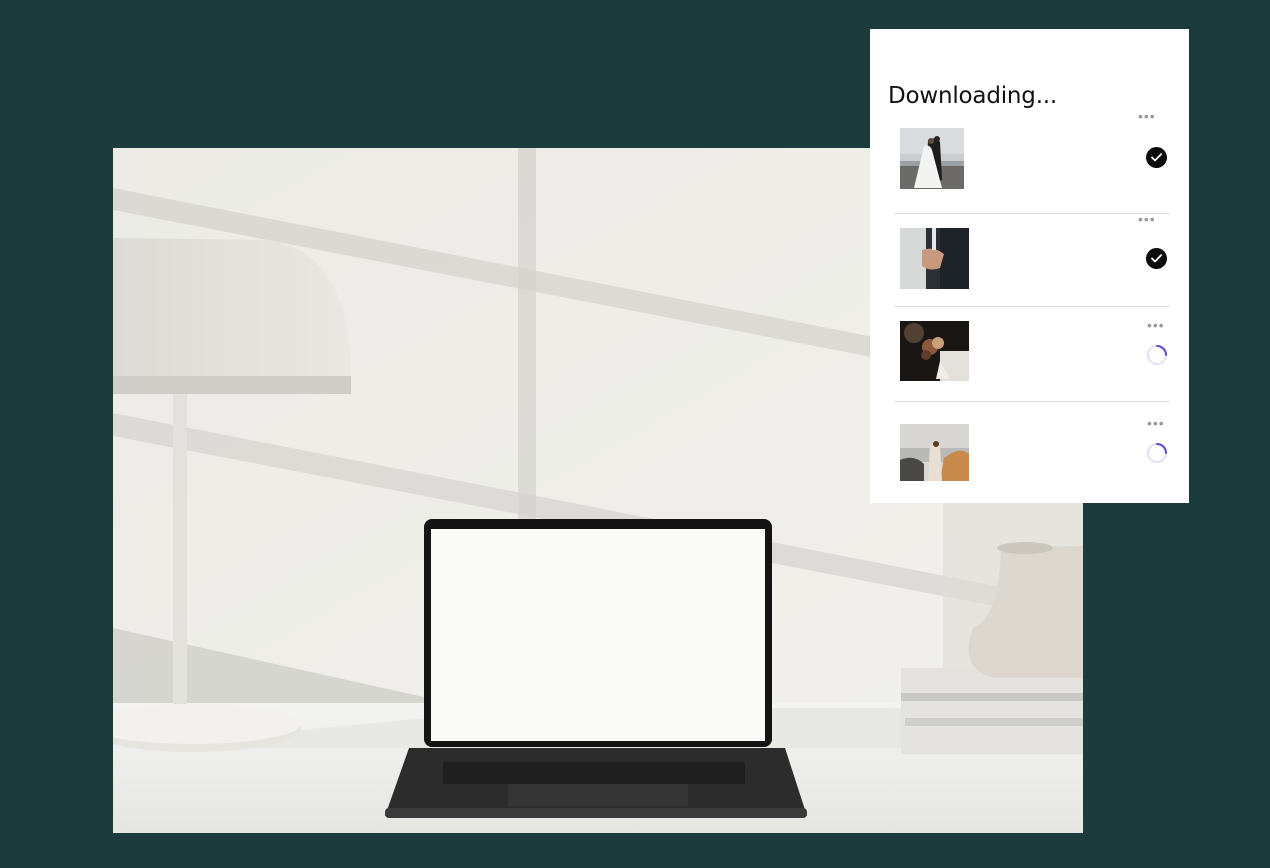  Describe the element at coordinates (1032, 353) in the screenshot. I see `download-item-3: •••` at that location.